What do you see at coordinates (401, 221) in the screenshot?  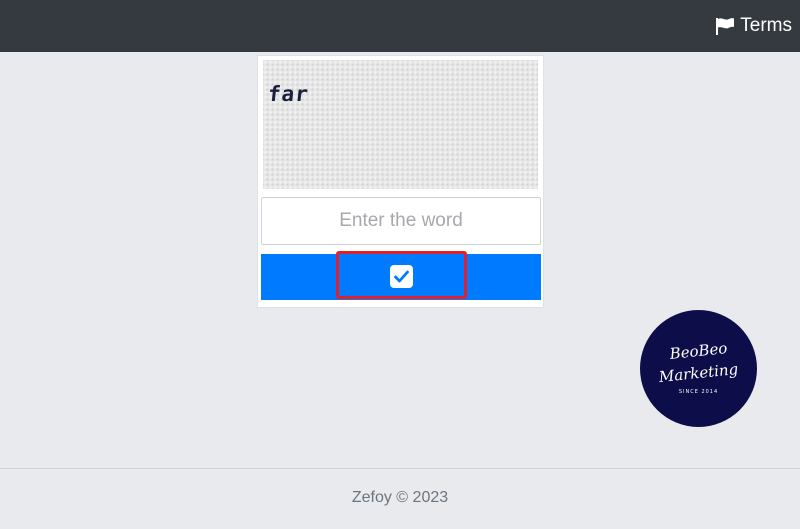 I see `captcha-input` at bounding box center [401, 221].